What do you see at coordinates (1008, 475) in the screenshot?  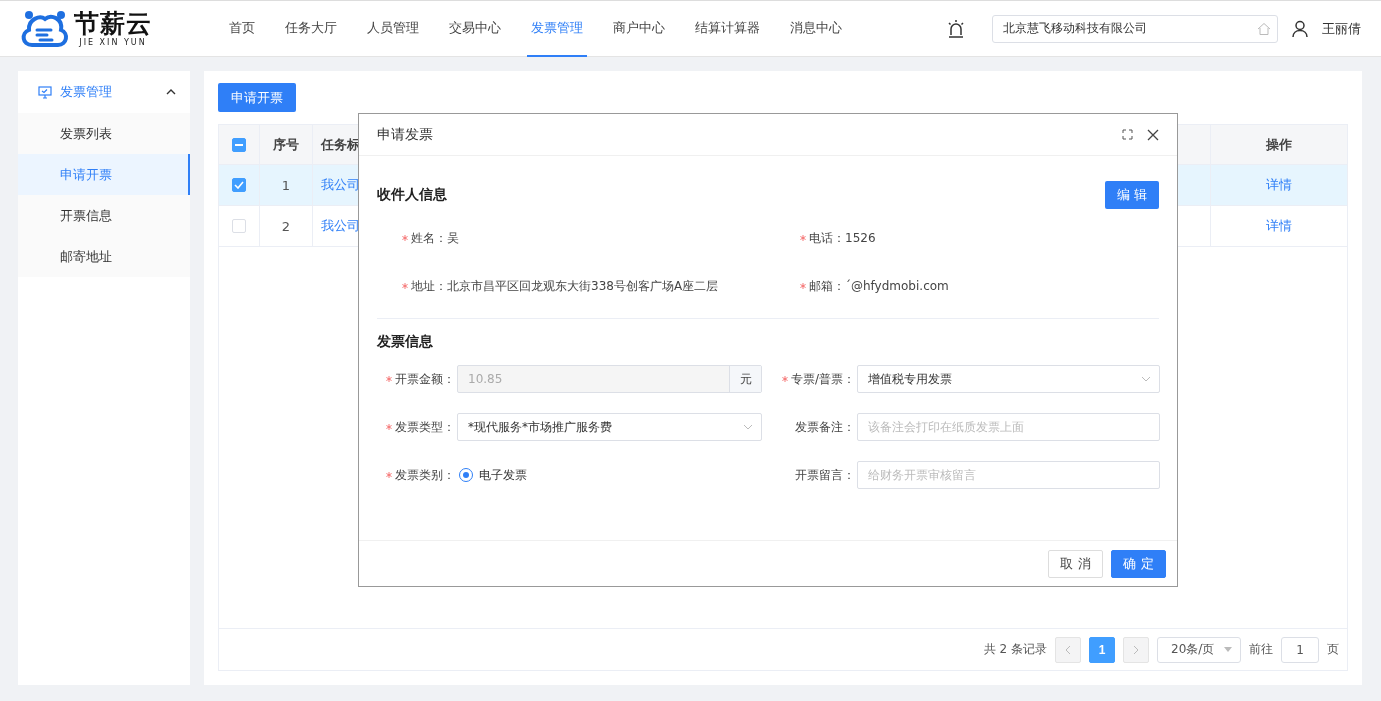 I see `input-field: 给财务开票审核留言` at bounding box center [1008, 475].